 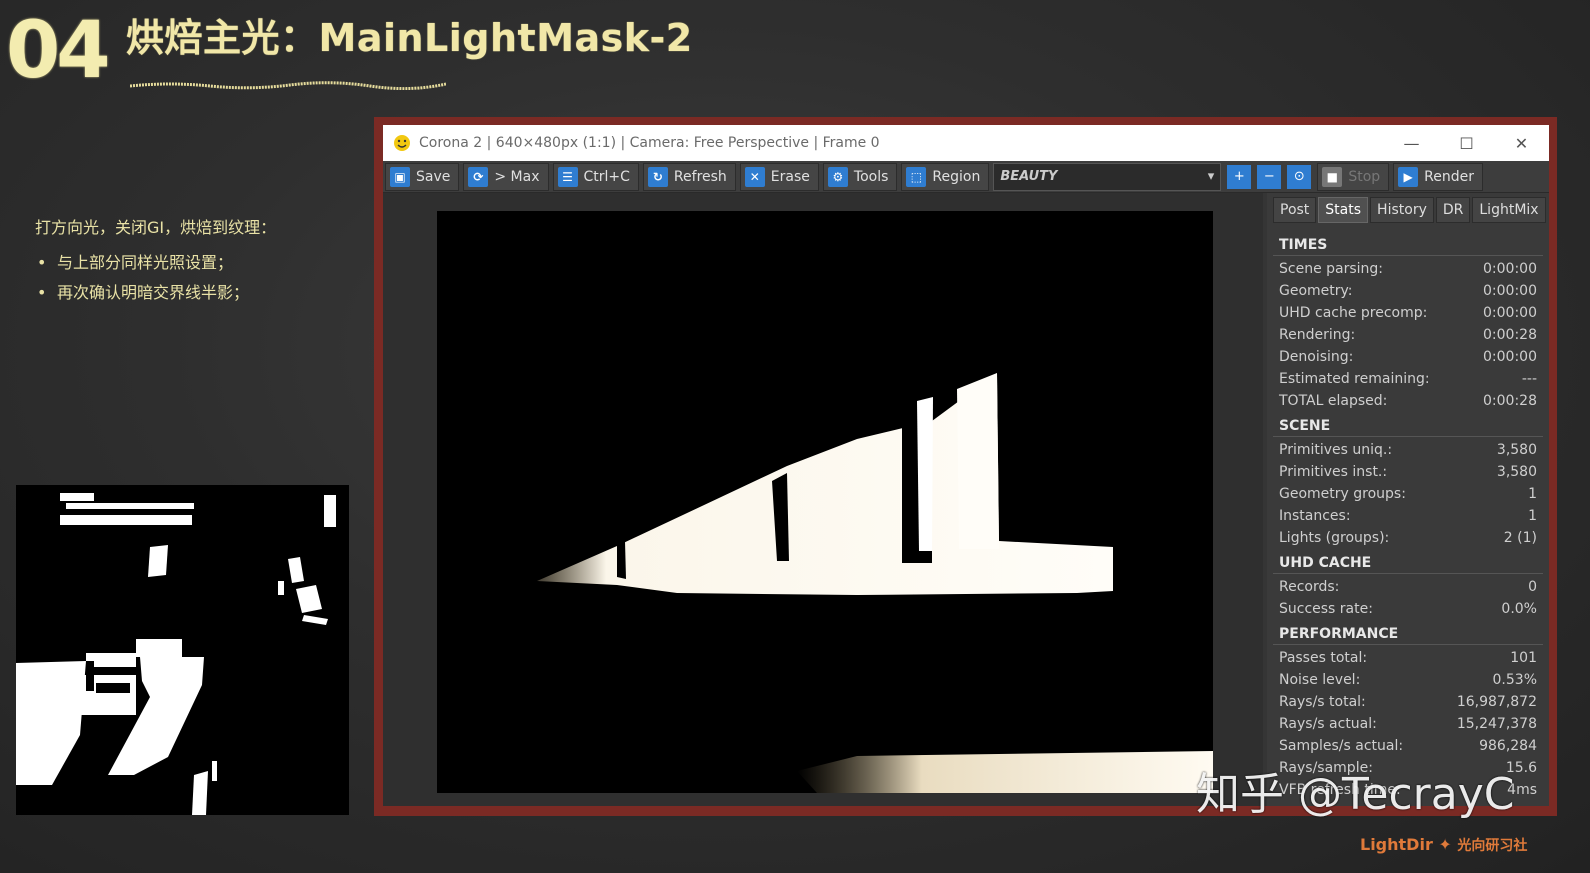 I want to click on zoom-fit-button: ⊙, so click(x=1299, y=176).